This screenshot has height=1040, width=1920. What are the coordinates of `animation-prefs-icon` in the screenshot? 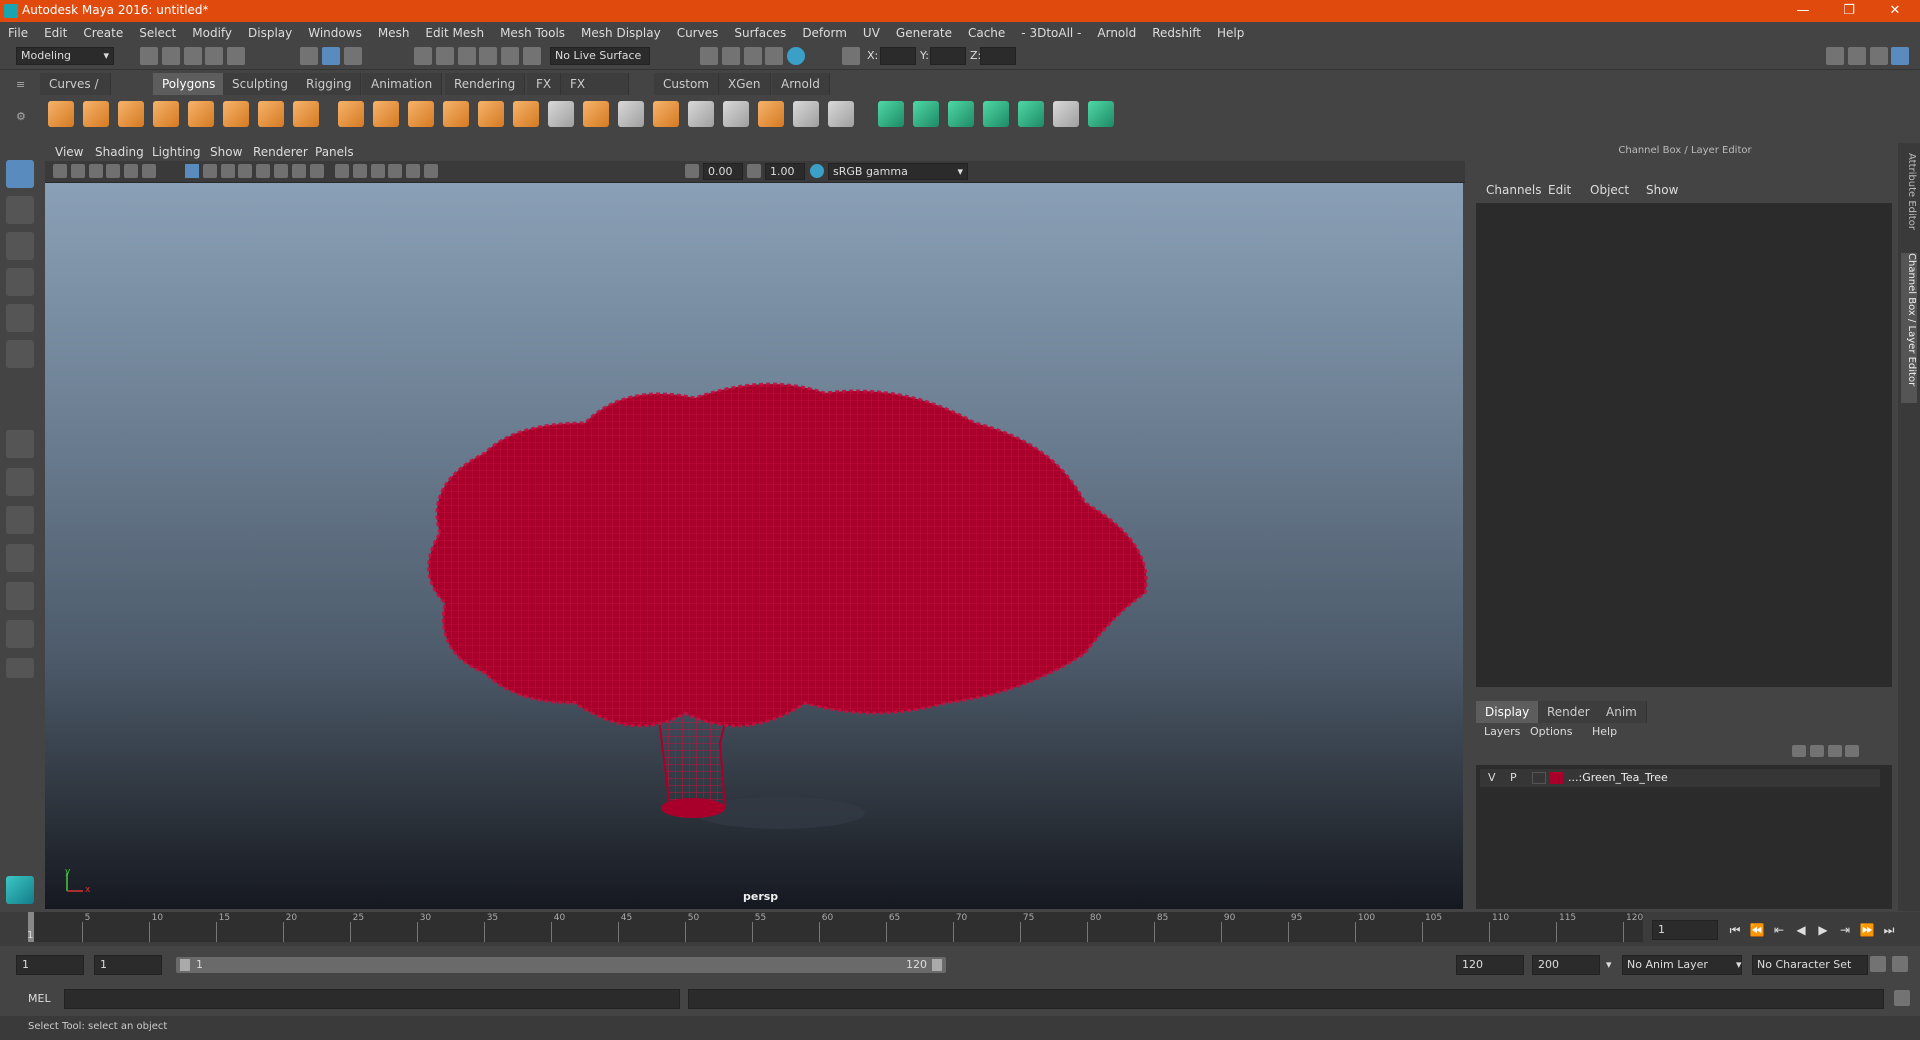 It's located at (1900, 964).